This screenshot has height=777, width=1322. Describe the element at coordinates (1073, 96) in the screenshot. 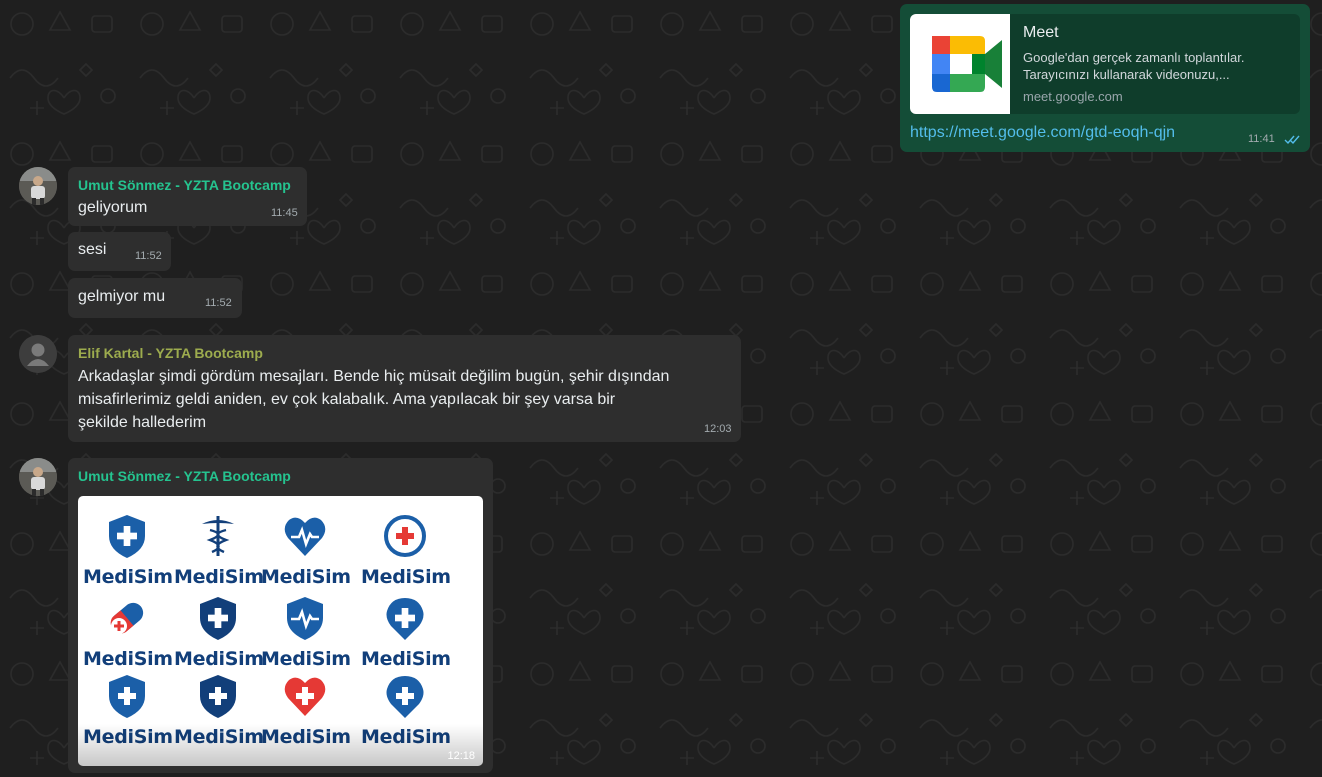

I see `link-preview-domain: meet.google.com` at that location.